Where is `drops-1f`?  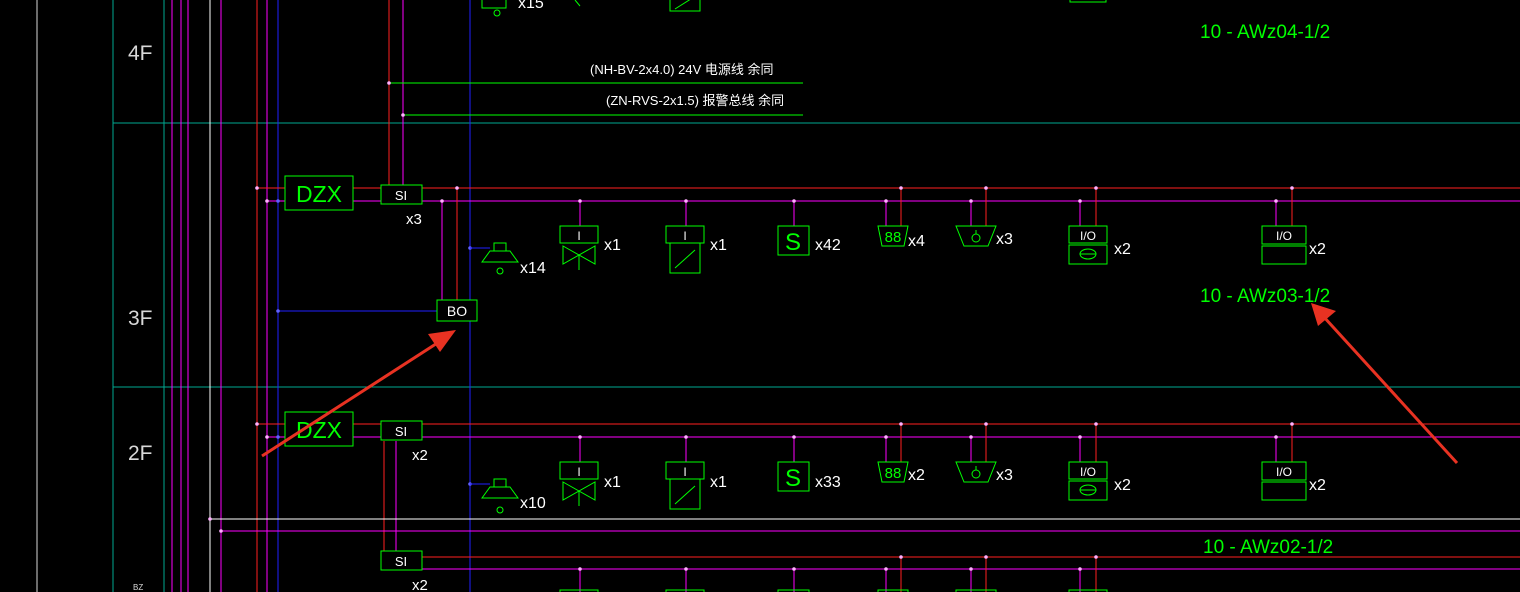
drops-1f is located at coordinates (838, 574).